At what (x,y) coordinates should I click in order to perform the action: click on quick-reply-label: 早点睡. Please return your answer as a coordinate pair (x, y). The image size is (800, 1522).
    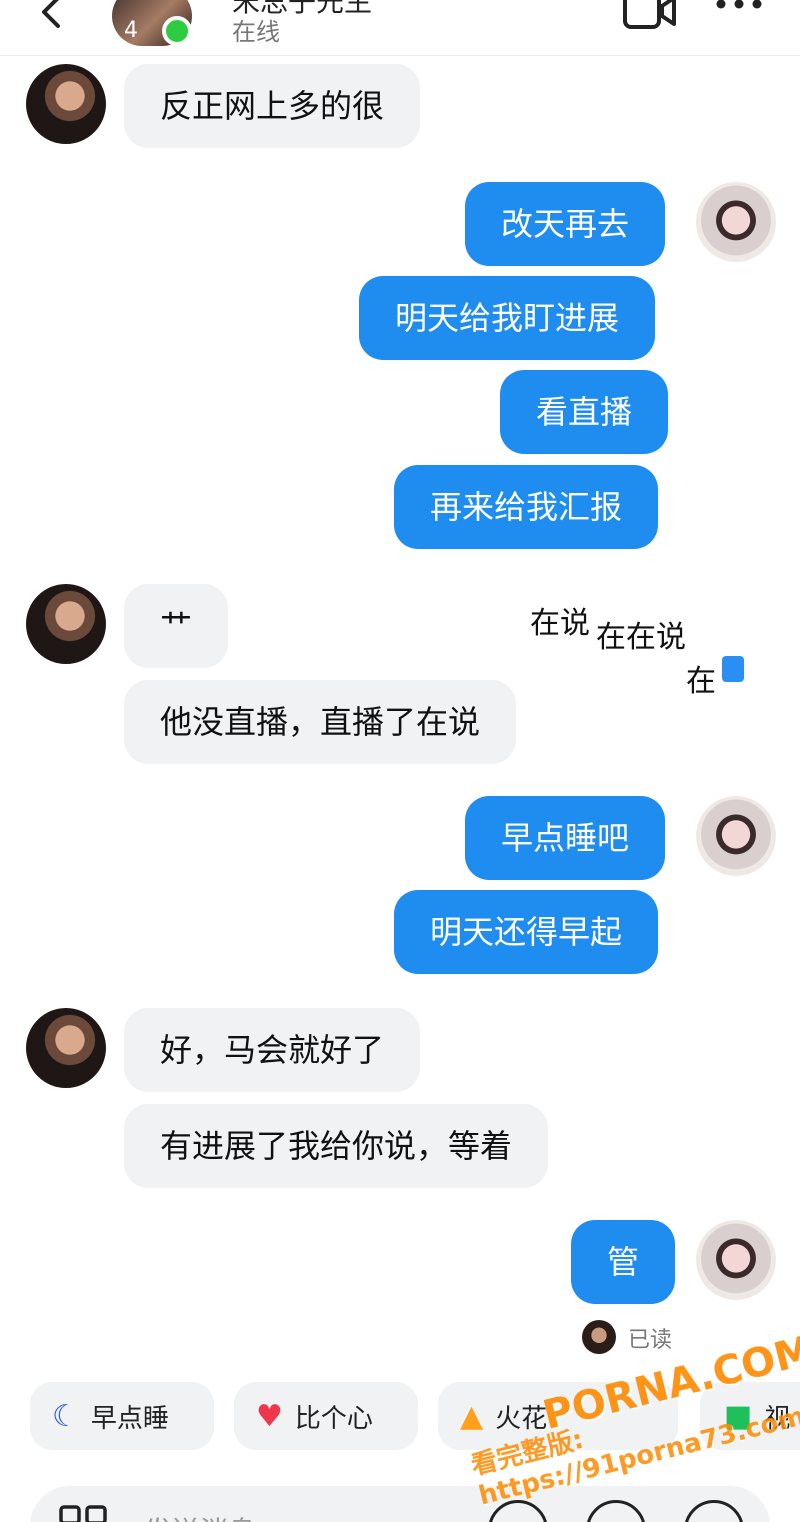
    Looking at the image, I should click on (129, 1418).